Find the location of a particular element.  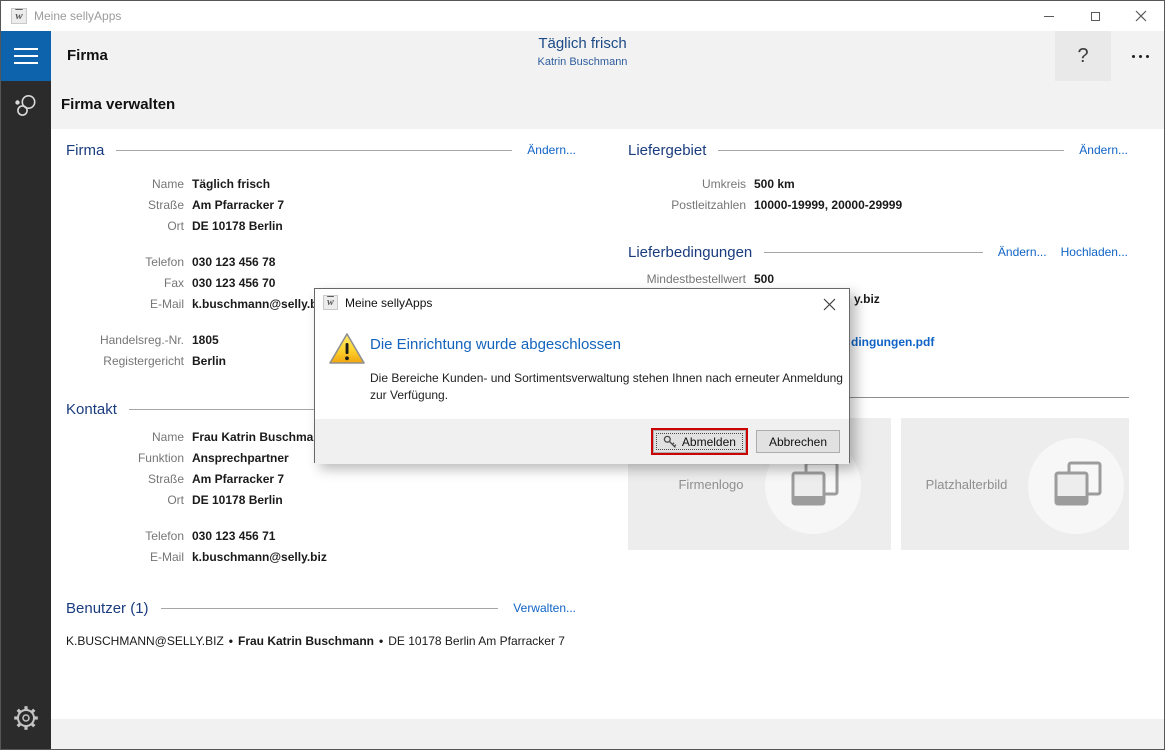

field-label: Handelsreg.-Nr. is located at coordinates (141, 339).